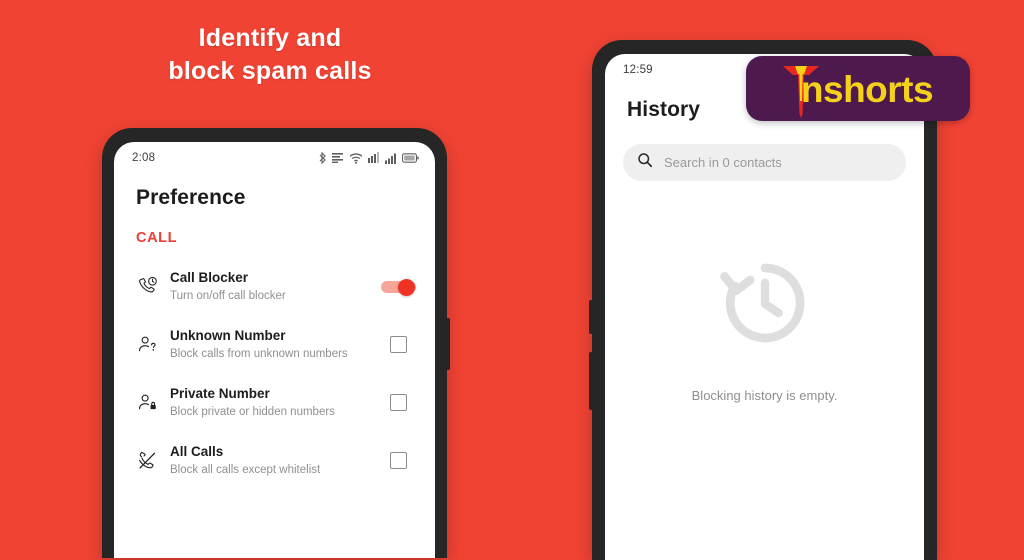  I want to click on power-button-left-phone, so click(448, 344).